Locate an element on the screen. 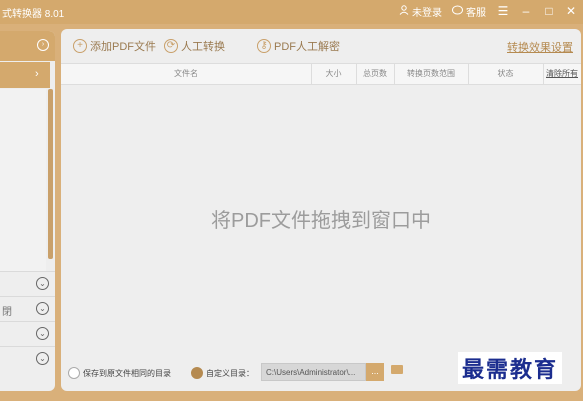  col-size: 大小 is located at coordinates (334, 74).